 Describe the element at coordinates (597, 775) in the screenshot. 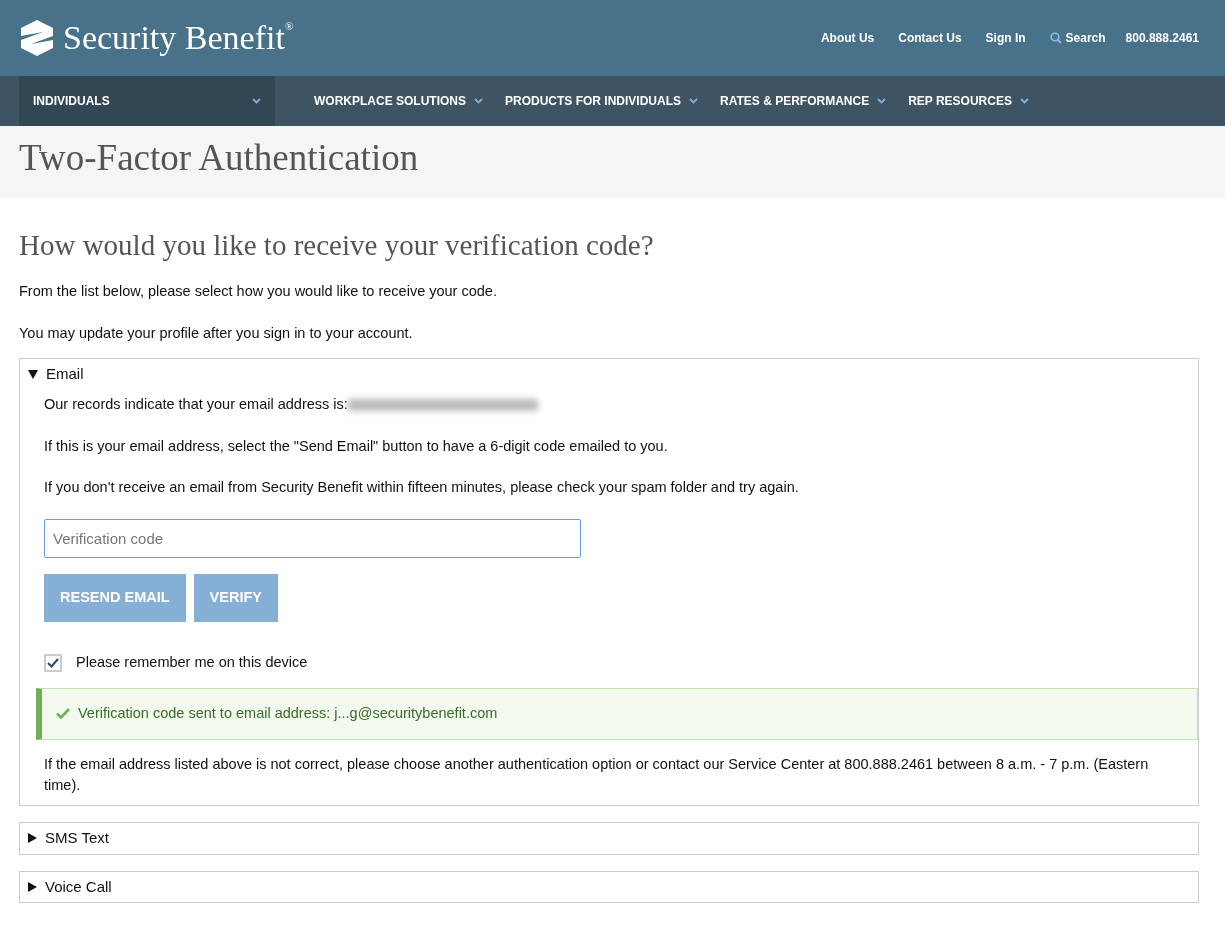

I see `body-text: If the email address listed above is not correct, please choose another authentication option or contact our Service Center at 800.888.2461 between 8 a.m. - 7 p.m. (Eastern time).` at that location.